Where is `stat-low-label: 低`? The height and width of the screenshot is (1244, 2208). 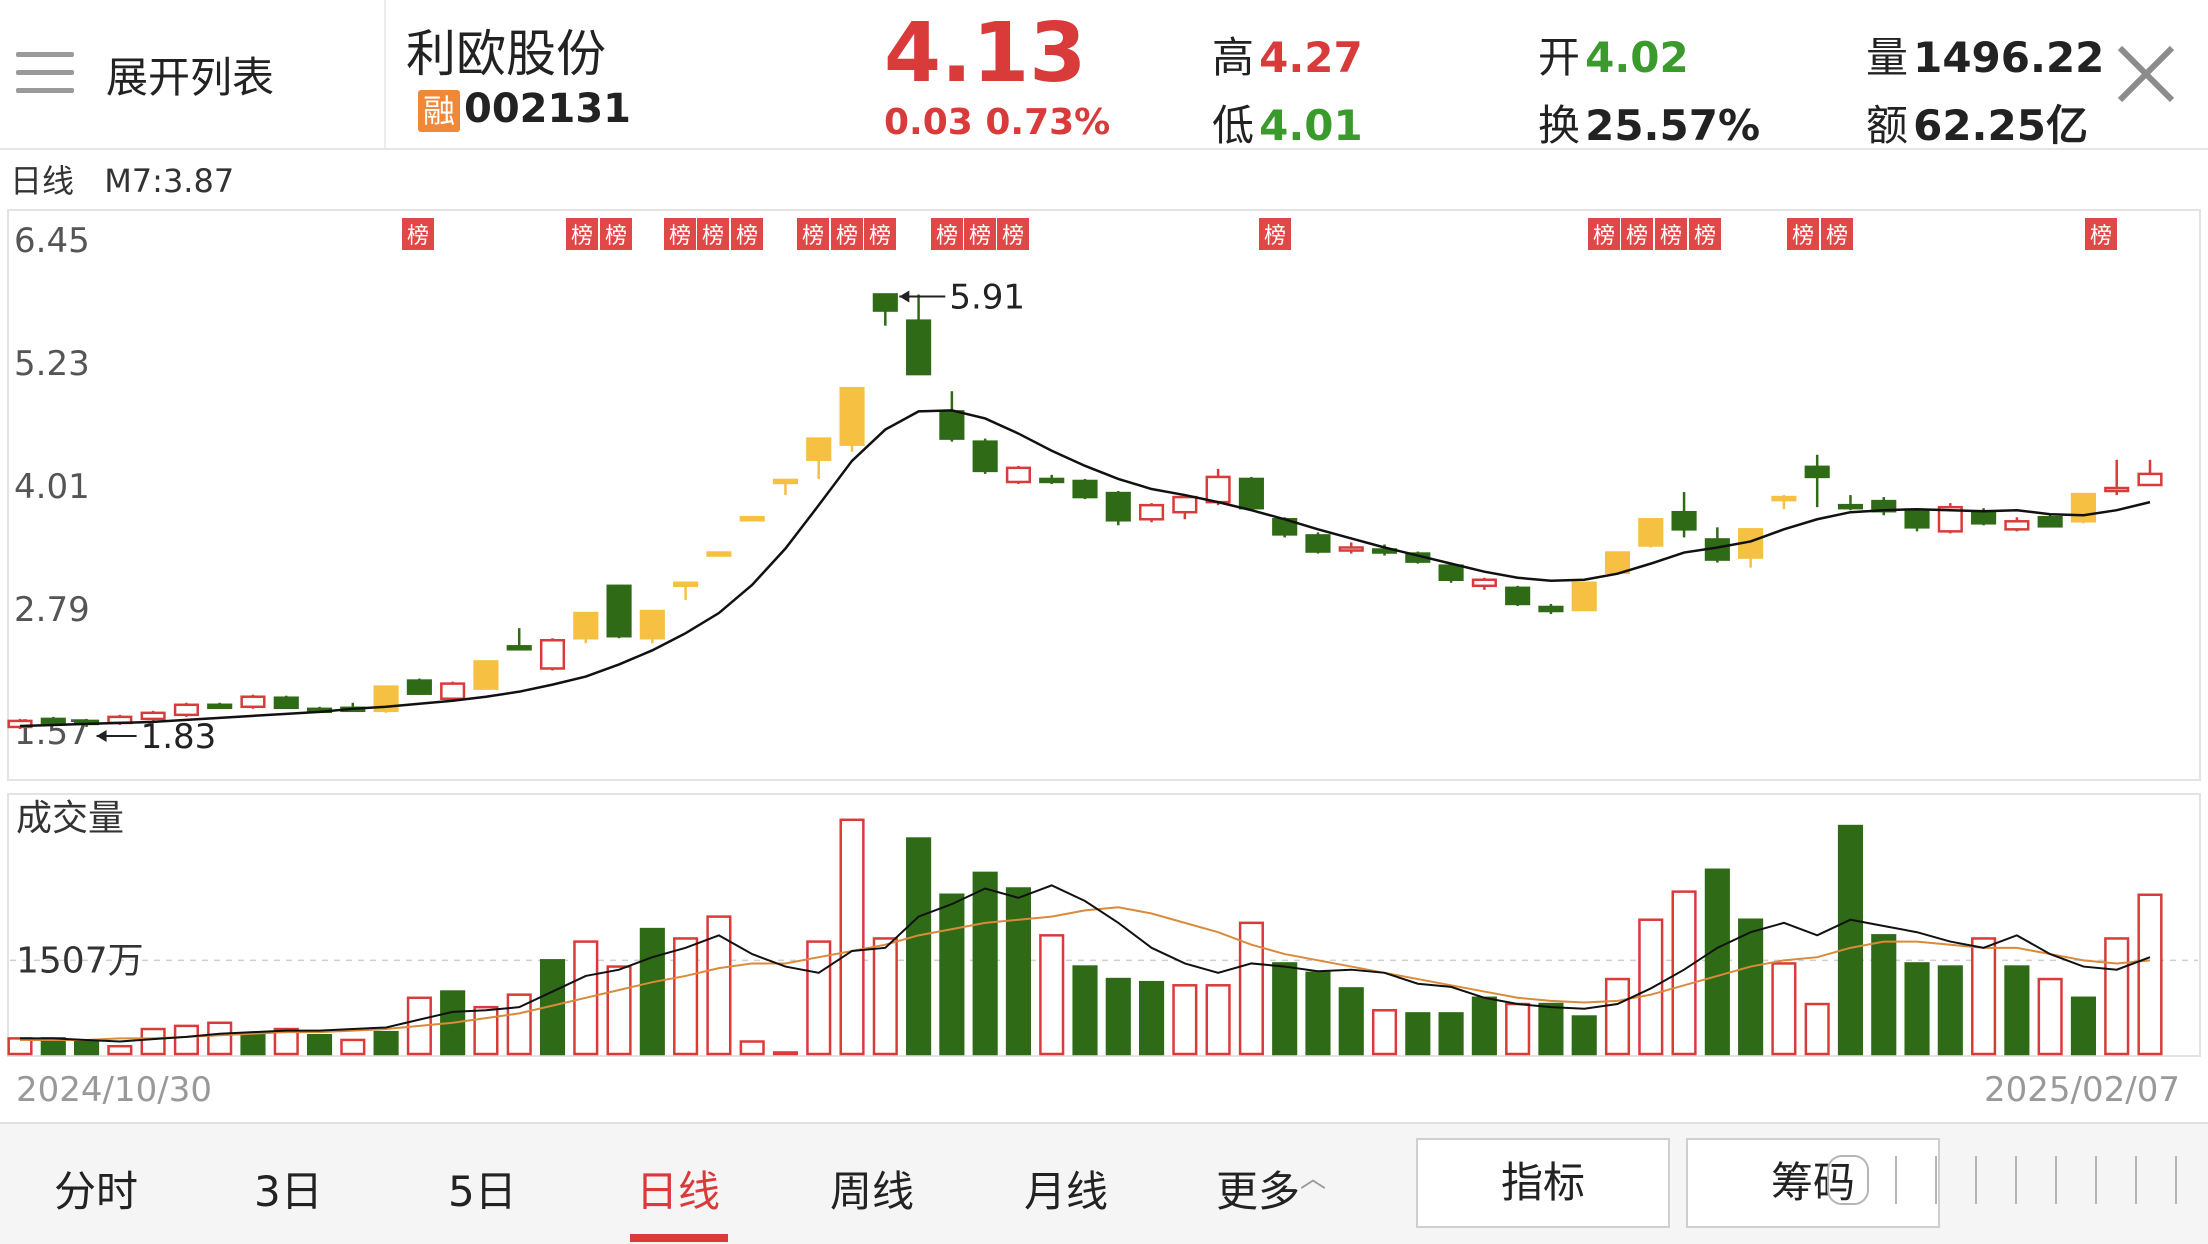 stat-low-label: 低 is located at coordinates (1233, 125).